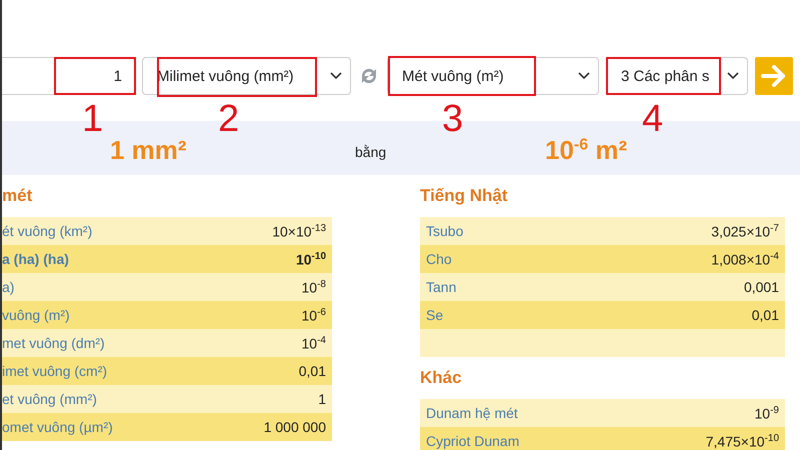 The width and height of the screenshot is (800, 450). What do you see at coordinates (149, 150) in the screenshot?
I see `source-quantity: 1 mm²` at bounding box center [149, 150].